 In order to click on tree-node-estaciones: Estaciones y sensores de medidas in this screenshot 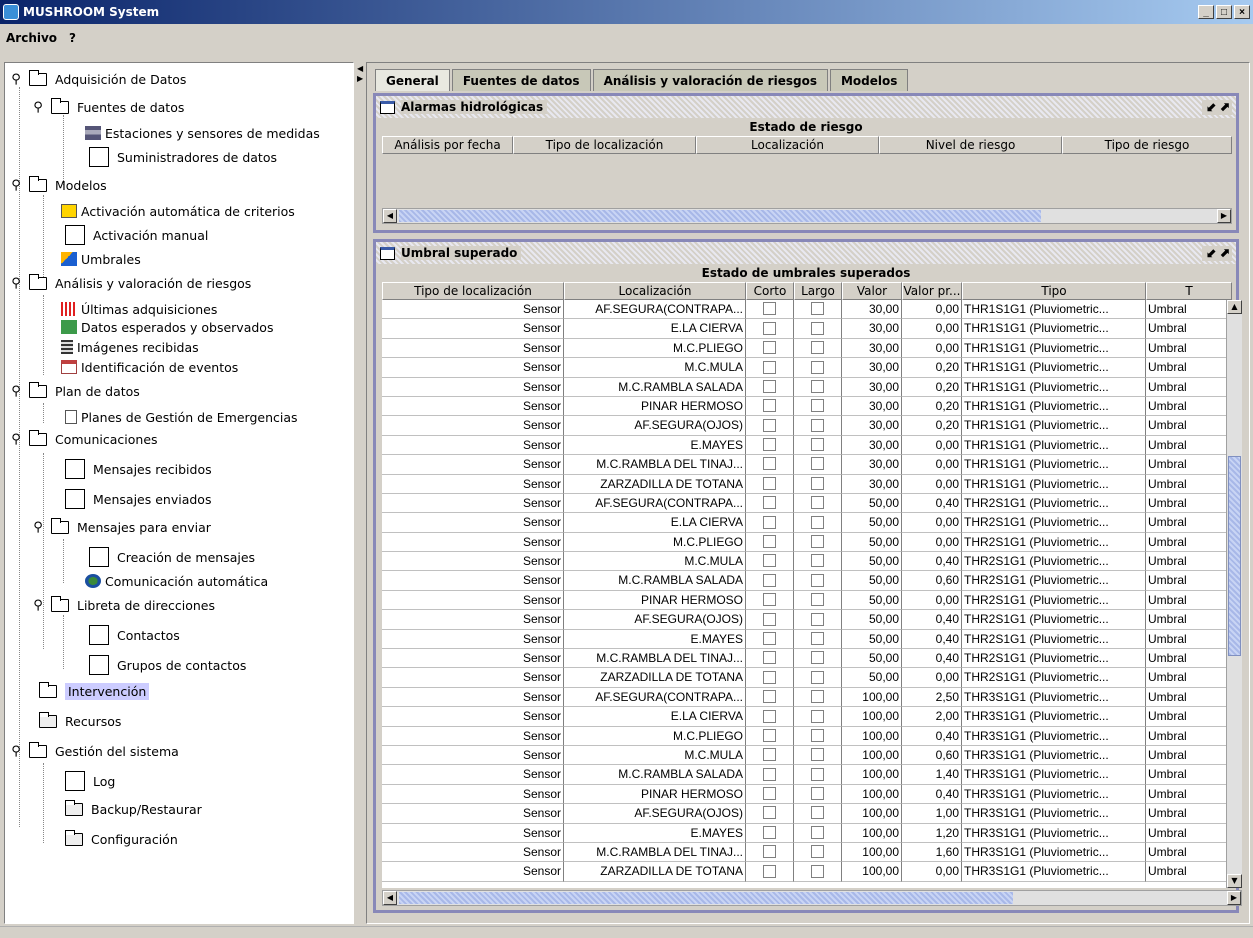, I will do `click(202, 133)`.